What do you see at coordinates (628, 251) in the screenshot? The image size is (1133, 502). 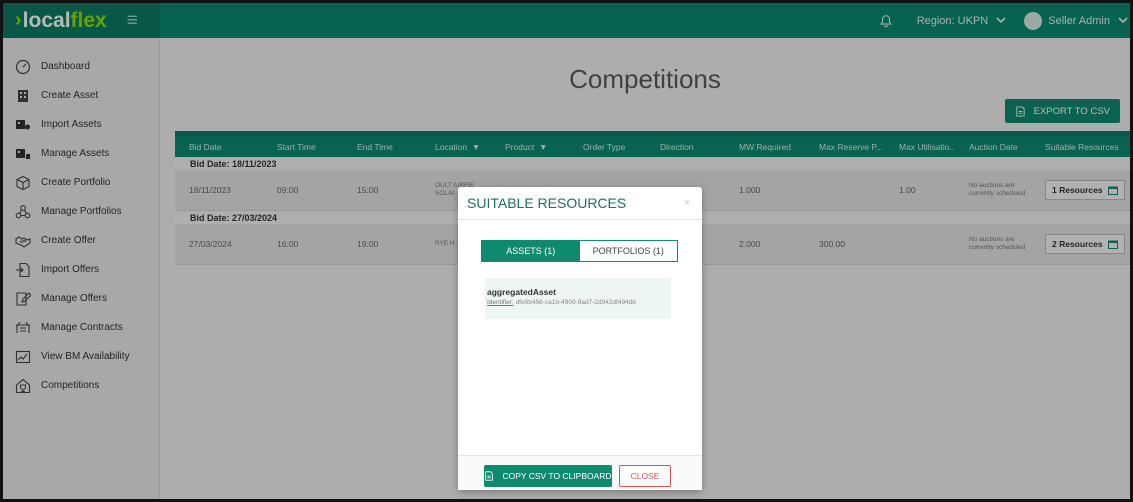 I see `tab-portfolios: PORTFOLIOS (1)` at bounding box center [628, 251].